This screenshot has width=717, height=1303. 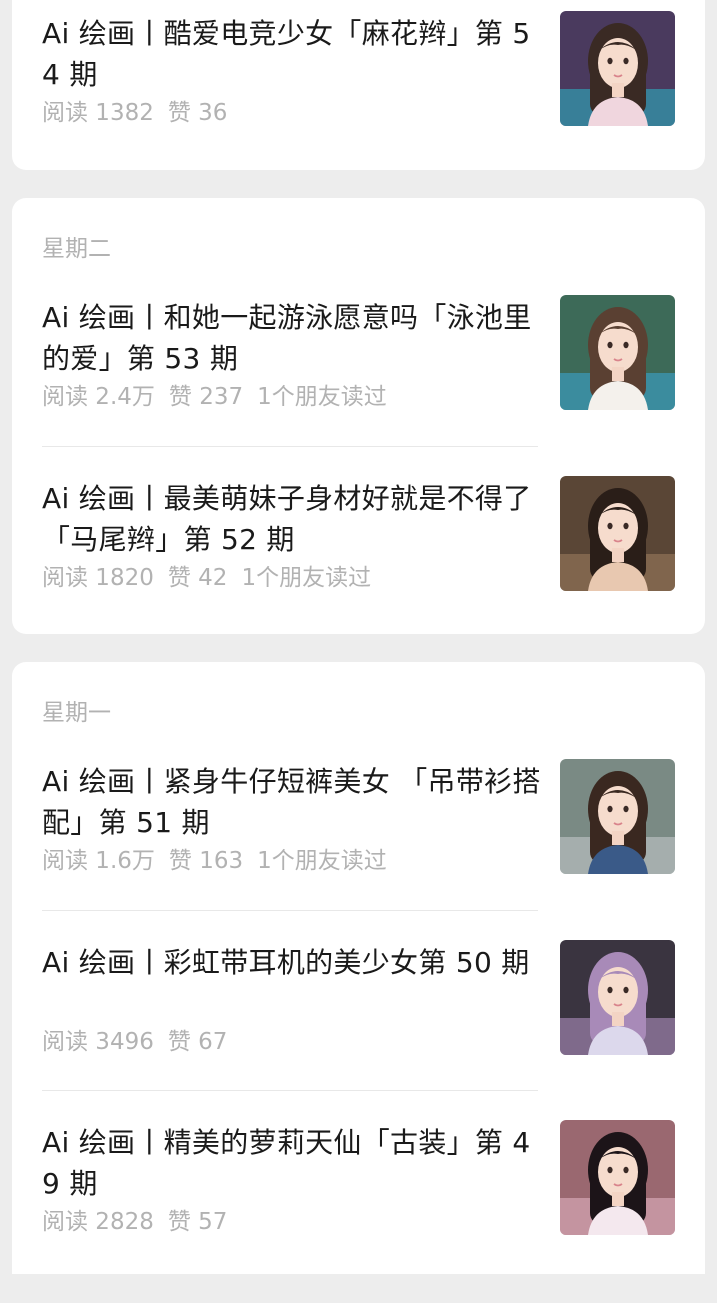 I want to click on like-count: 赞 237, so click(x=206, y=397).